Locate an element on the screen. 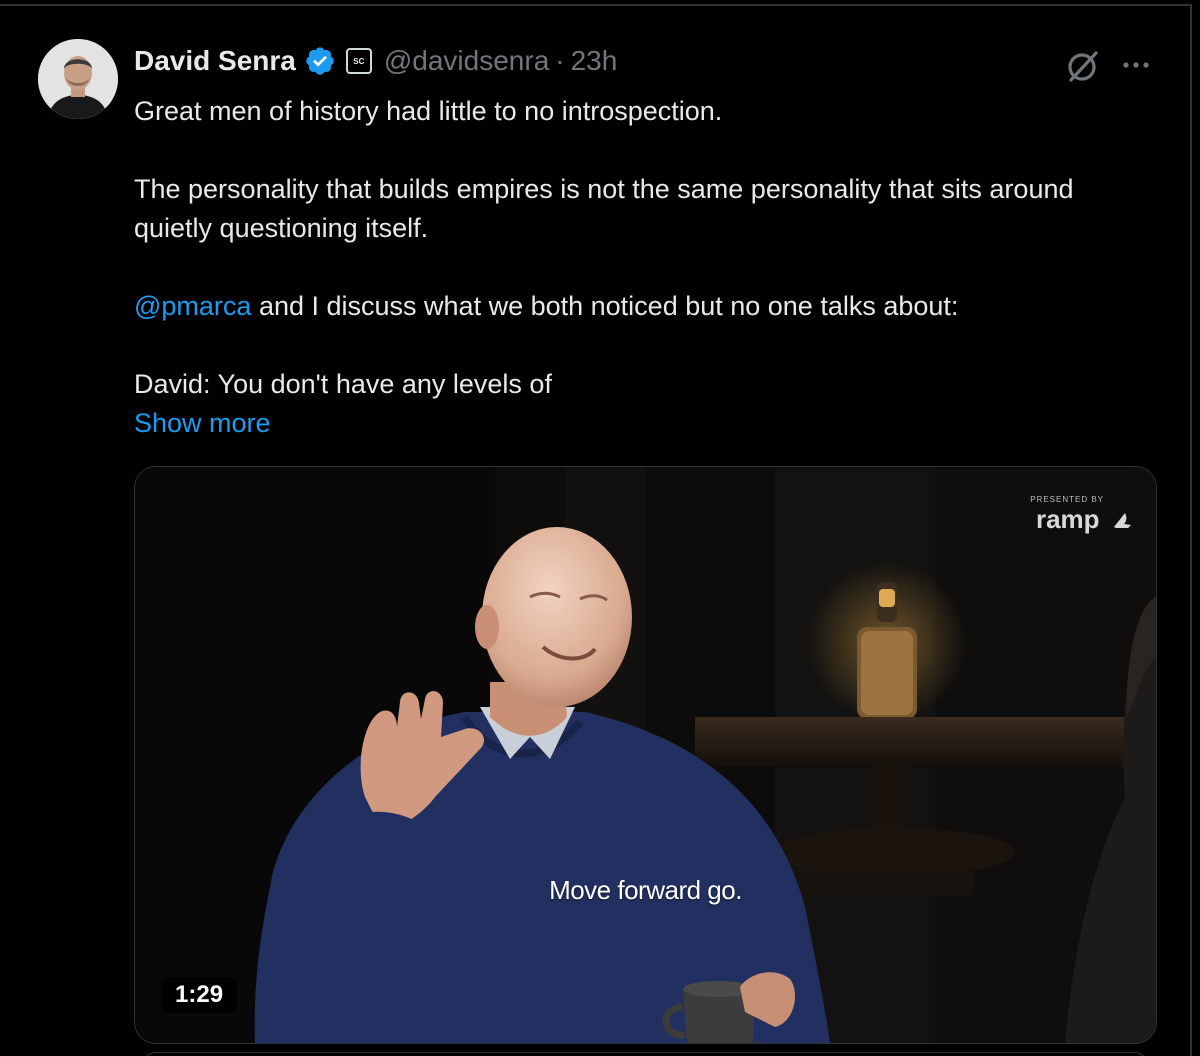 This screenshot has height=1056, width=1200. avatar is located at coordinates (78, 79).